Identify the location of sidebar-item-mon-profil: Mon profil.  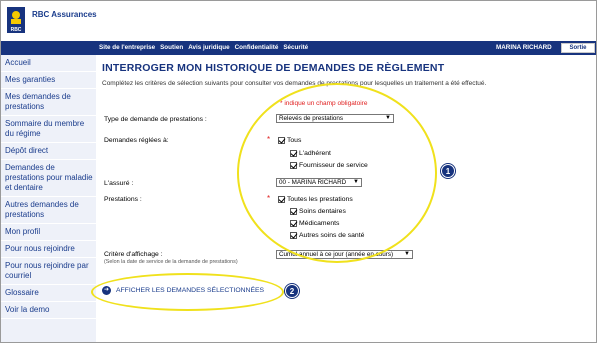
(48, 232).